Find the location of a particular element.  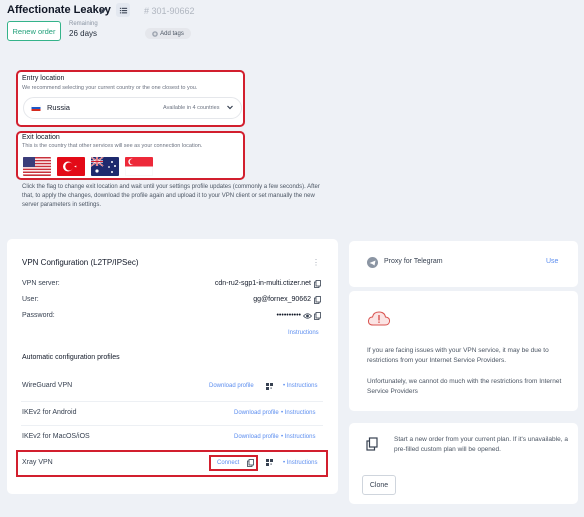

add-tags-button: Add tags is located at coordinates (168, 33).